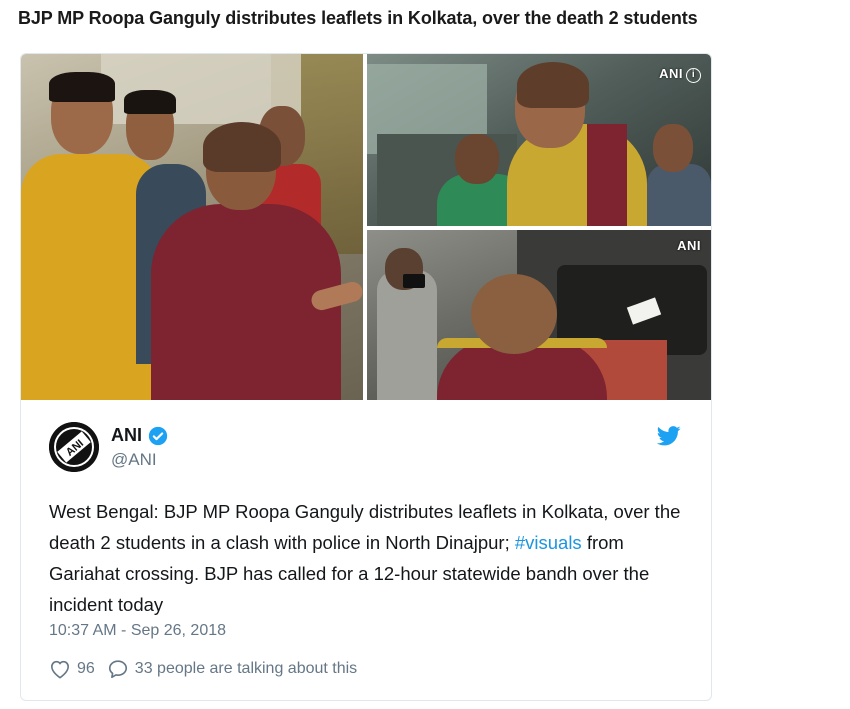 The height and width of the screenshot is (709, 850). I want to click on ani-avatar: ANI, so click(74, 447).